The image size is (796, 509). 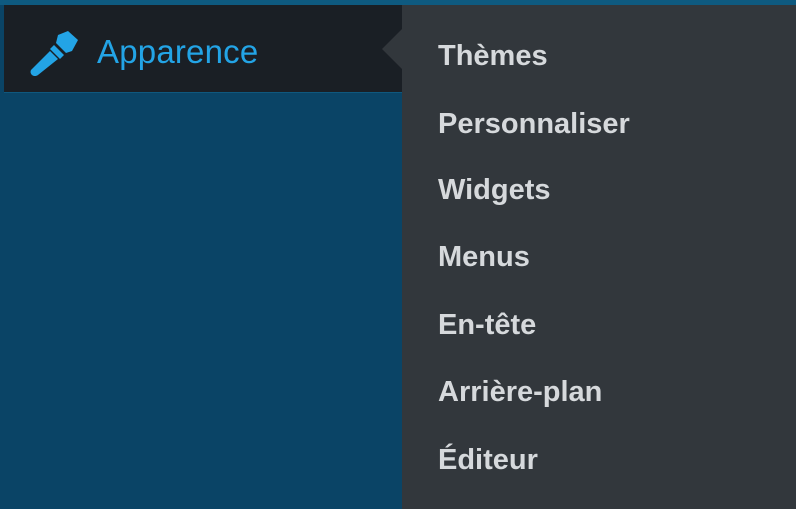 I want to click on submenu-item-themes: Thèmes, so click(x=493, y=56).